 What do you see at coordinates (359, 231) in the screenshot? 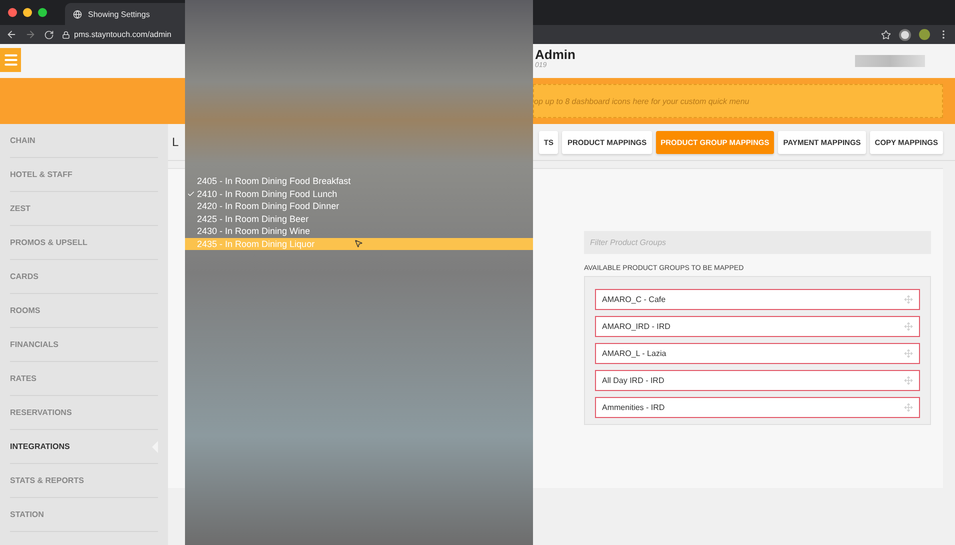
I see `dropdown-option: 2430 - In Room Dining Wine` at bounding box center [359, 231].